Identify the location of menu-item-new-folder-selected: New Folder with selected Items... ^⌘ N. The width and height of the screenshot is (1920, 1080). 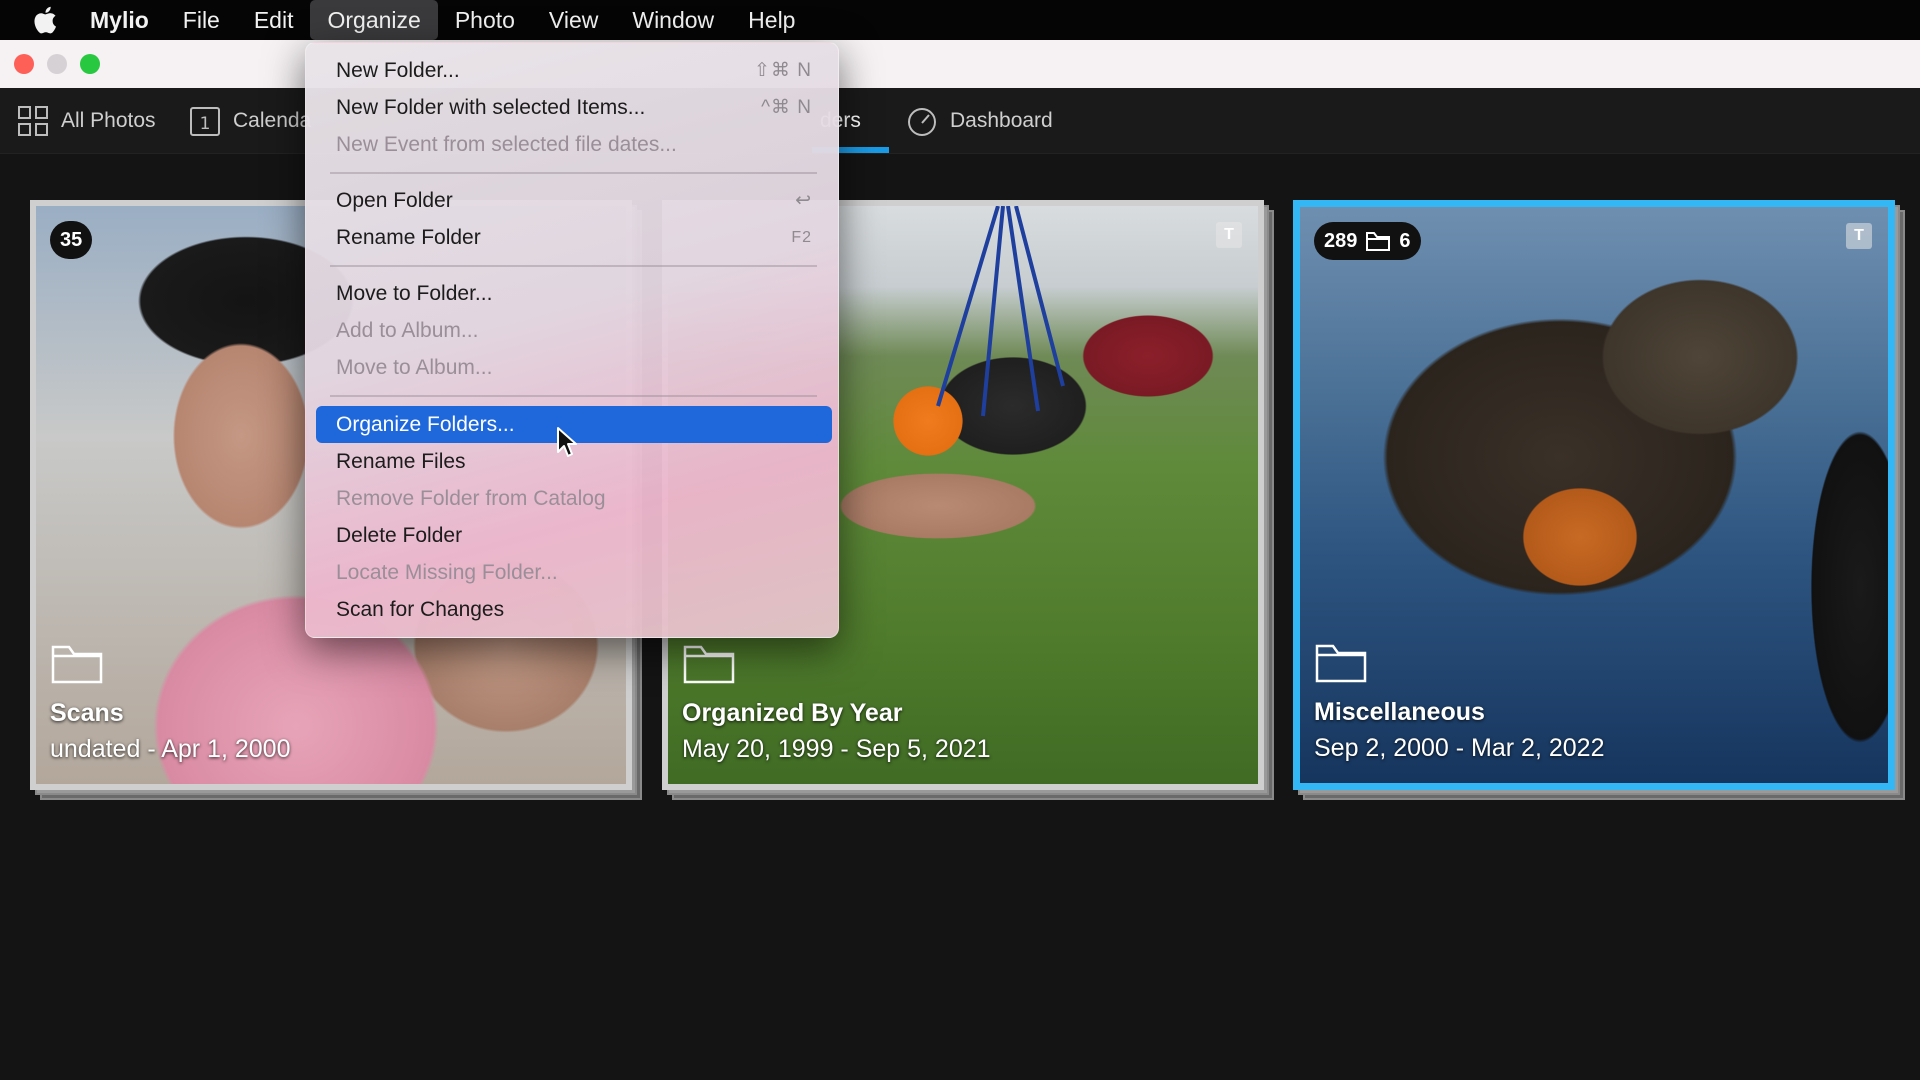
(574, 107).